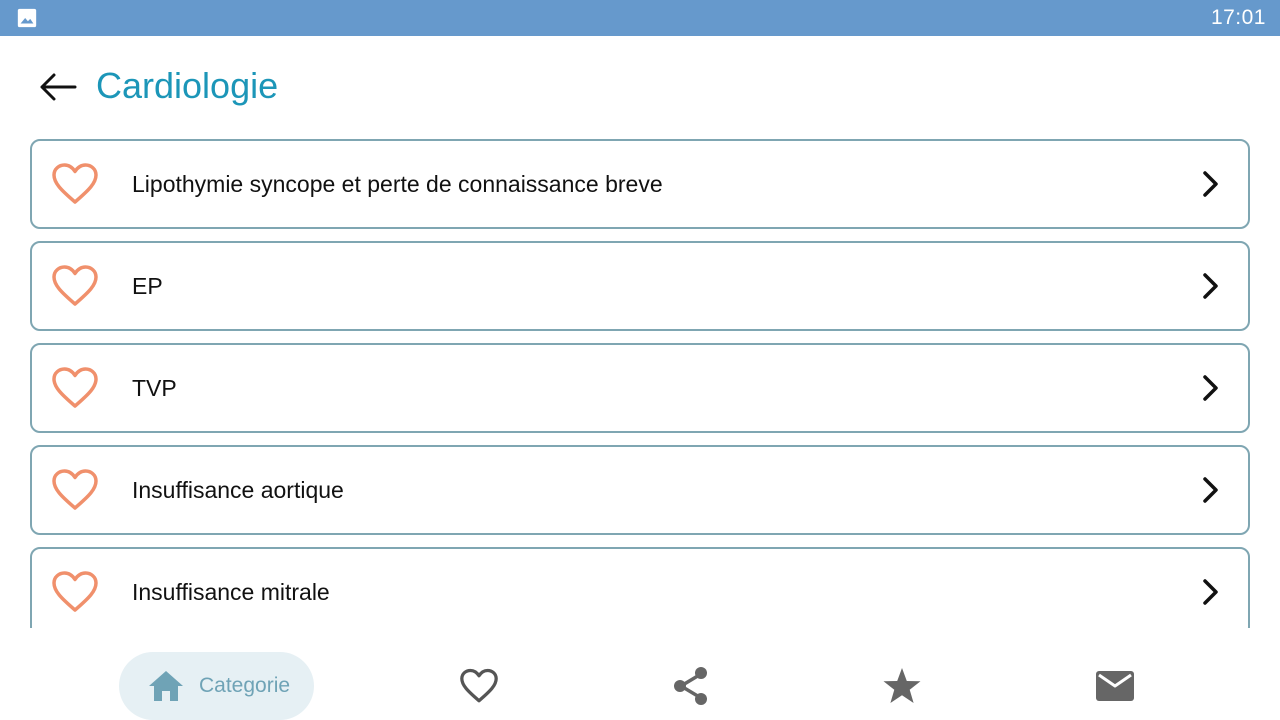  I want to click on back-button, so click(57, 87).